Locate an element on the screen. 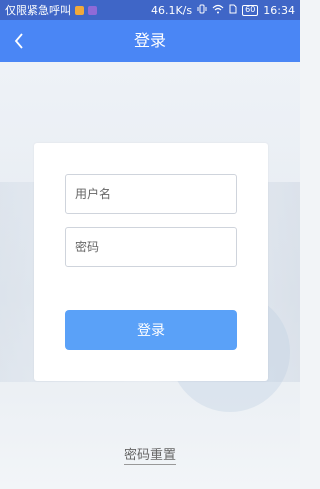 The height and width of the screenshot is (489, 320). password-reset-label: 密码重置 is located at coordinates (149, 456).